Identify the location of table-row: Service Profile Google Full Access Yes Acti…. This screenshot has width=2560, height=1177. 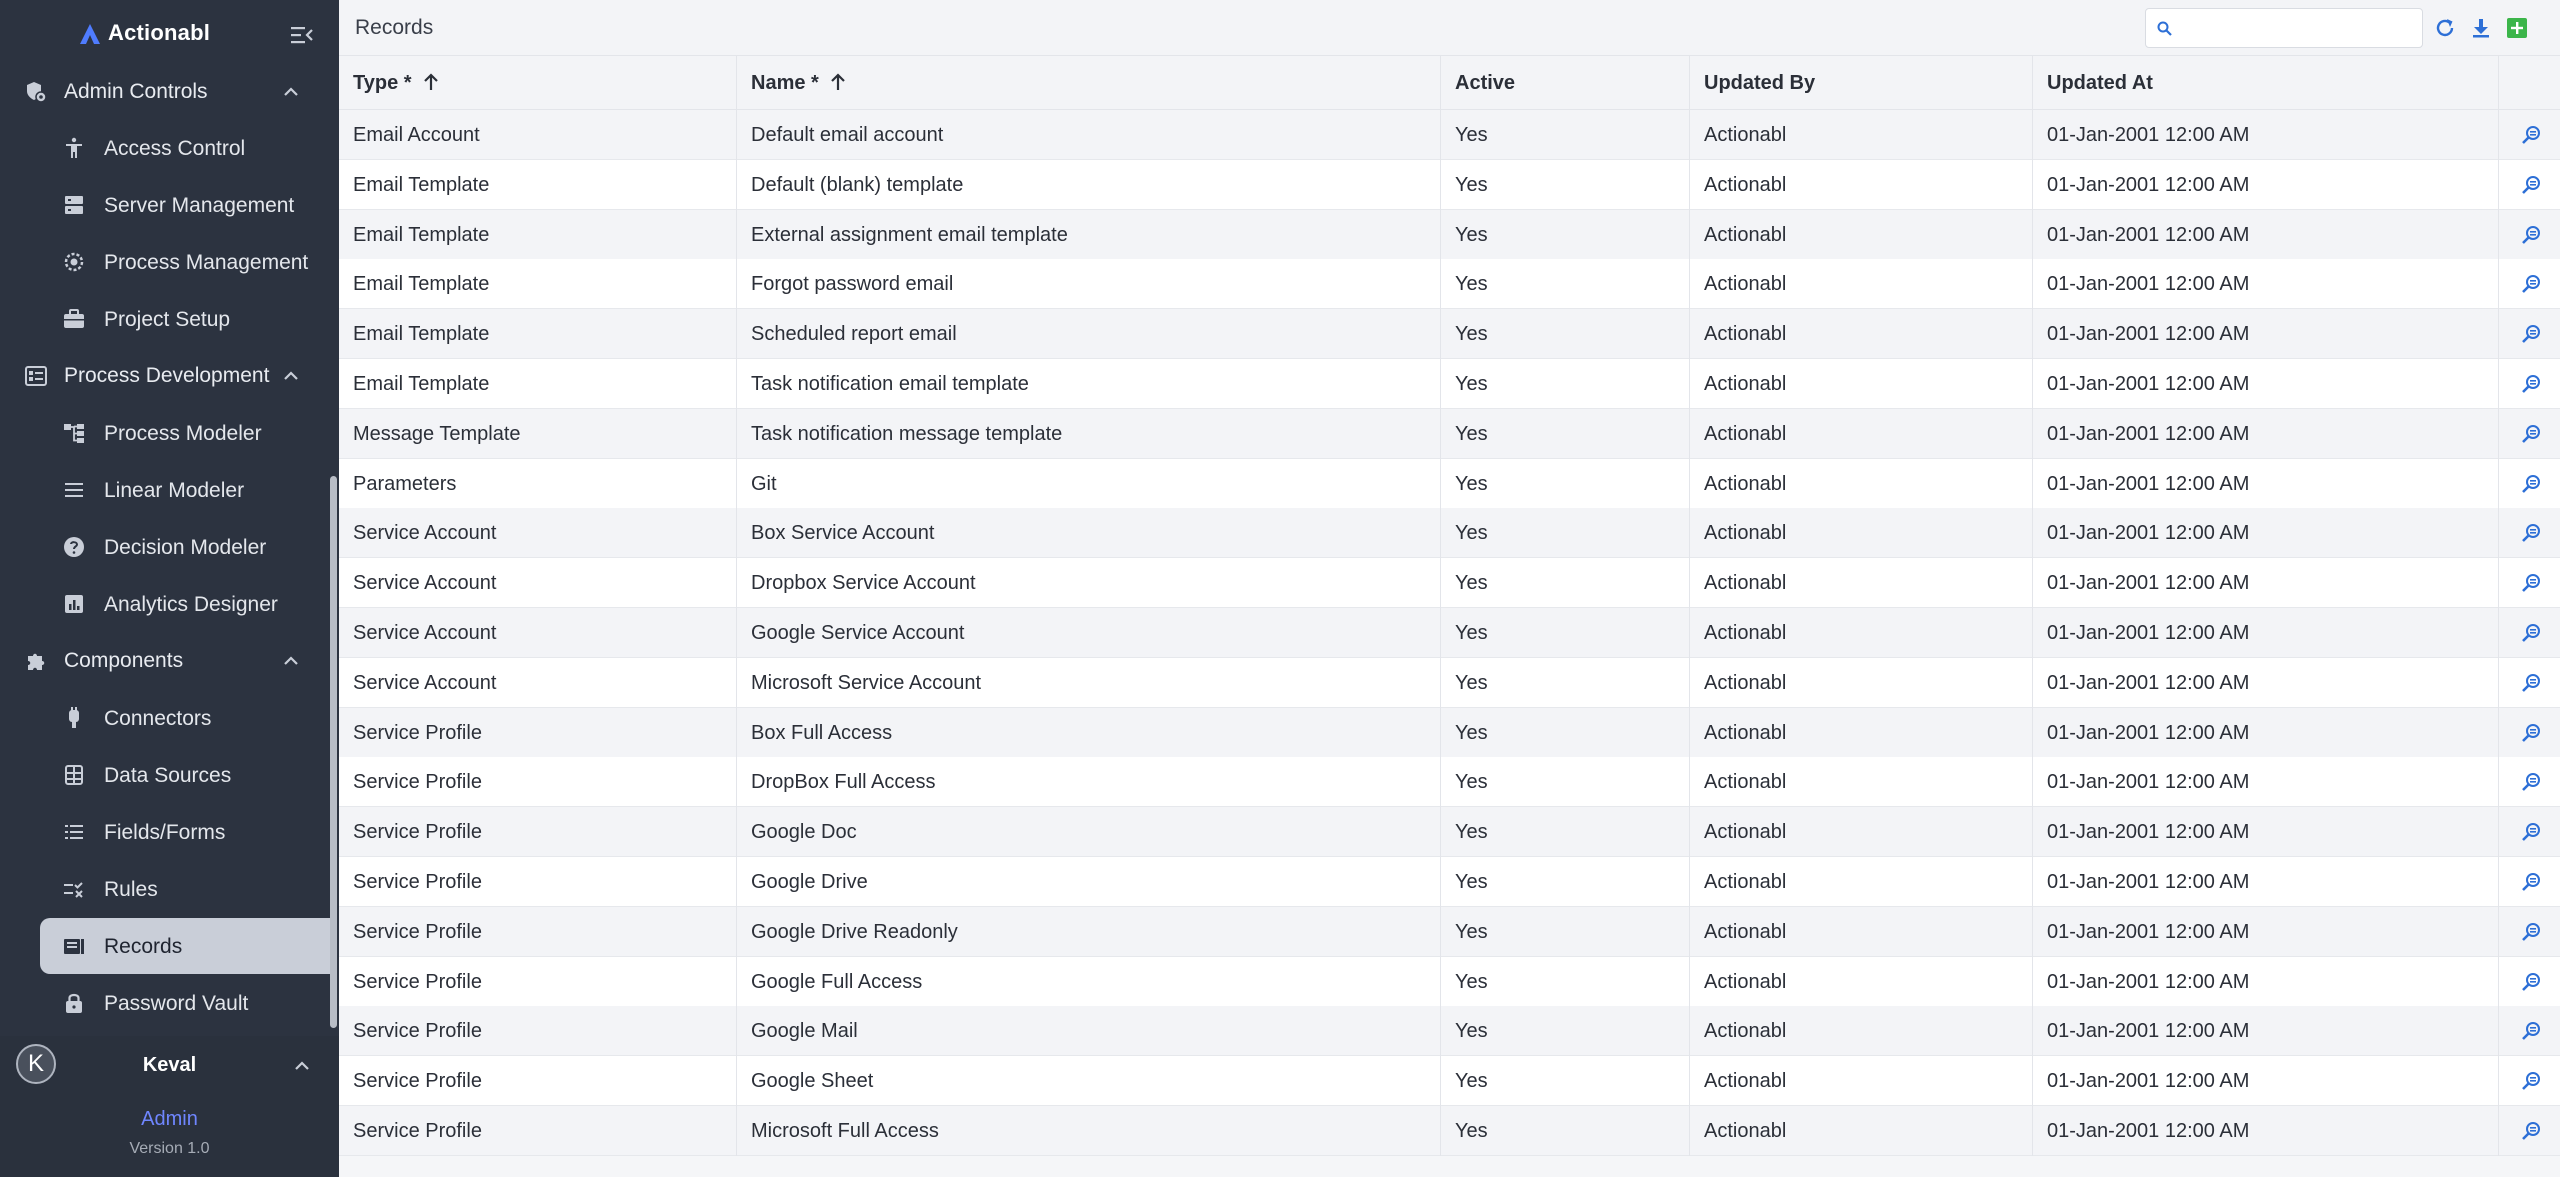
(1449, 982).